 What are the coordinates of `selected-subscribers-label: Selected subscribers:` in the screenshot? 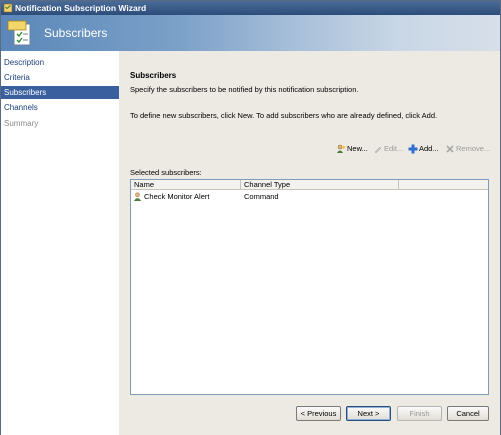 It's located at (166, 172).